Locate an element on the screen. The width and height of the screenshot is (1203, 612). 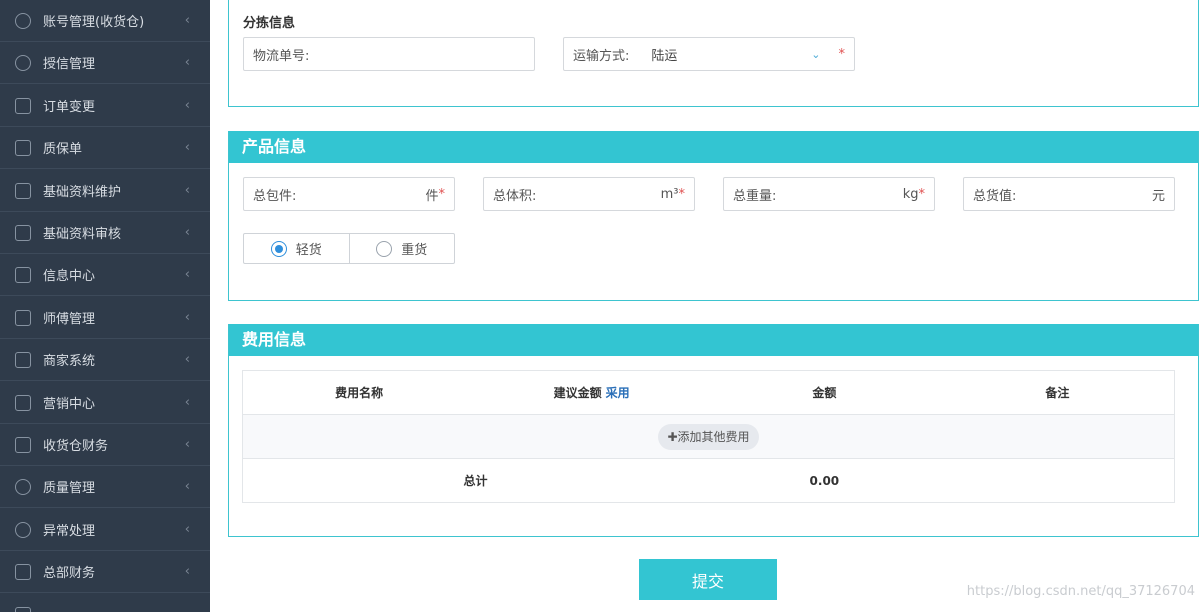
shipping-method-value: 陆运 is located at coordinates (664, 56).